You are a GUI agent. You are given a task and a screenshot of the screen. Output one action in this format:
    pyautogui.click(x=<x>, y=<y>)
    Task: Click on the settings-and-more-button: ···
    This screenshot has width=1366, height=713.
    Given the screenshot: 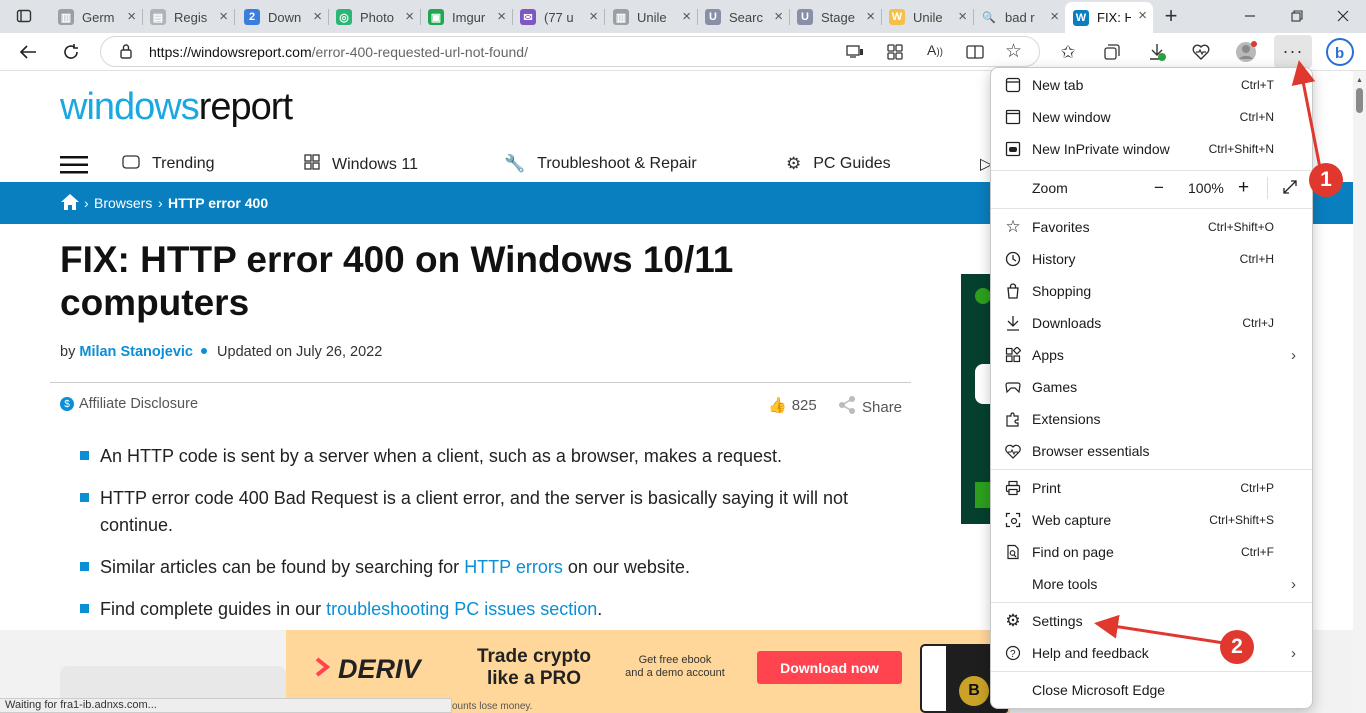 What is the action you would take?
    pyautogui.click(x=1293, y=51)
    